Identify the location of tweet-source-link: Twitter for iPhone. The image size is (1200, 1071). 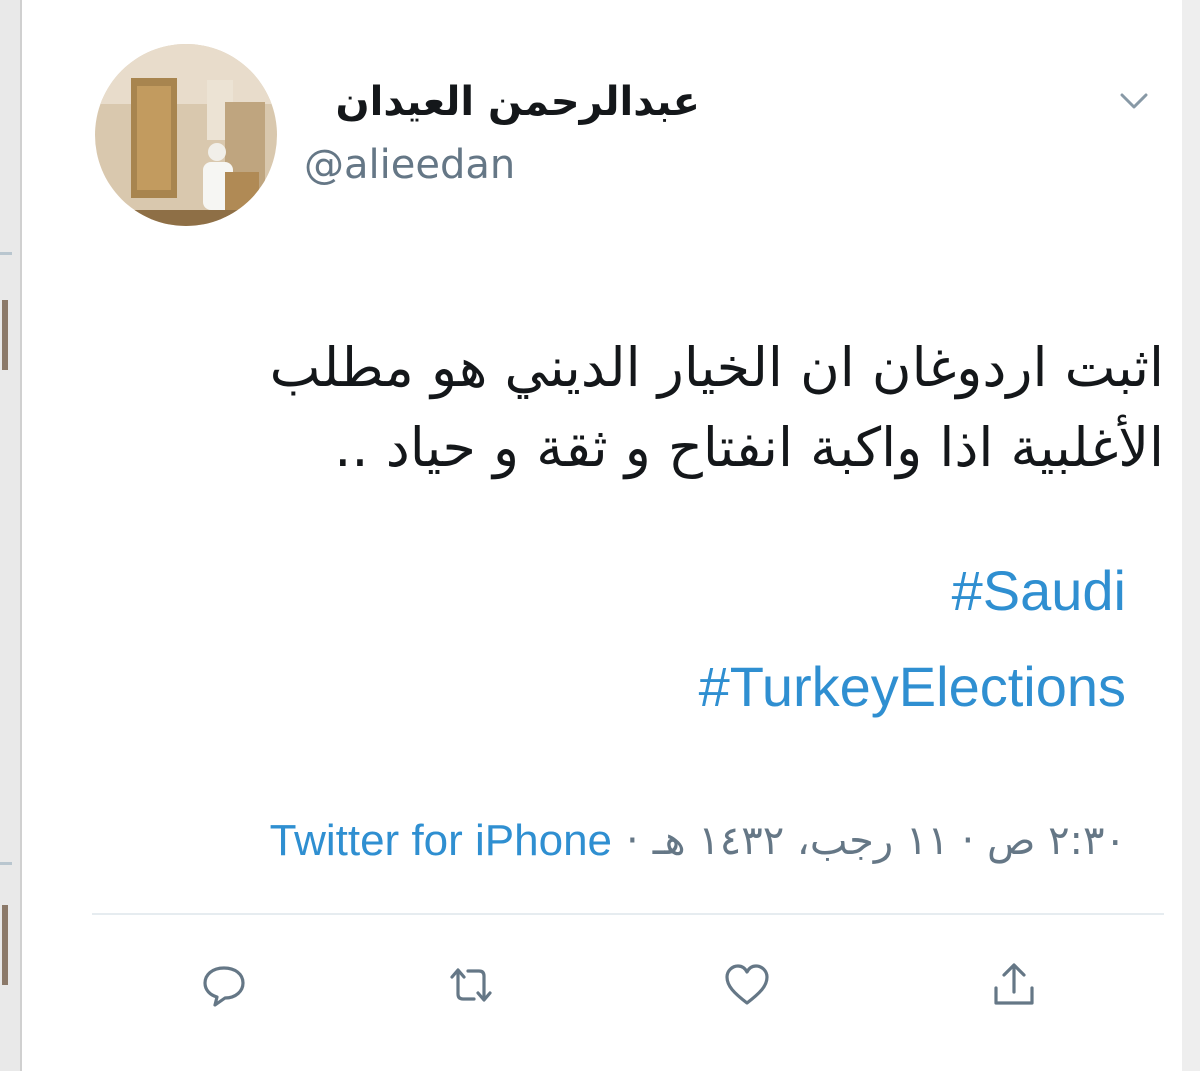
(441, 841).